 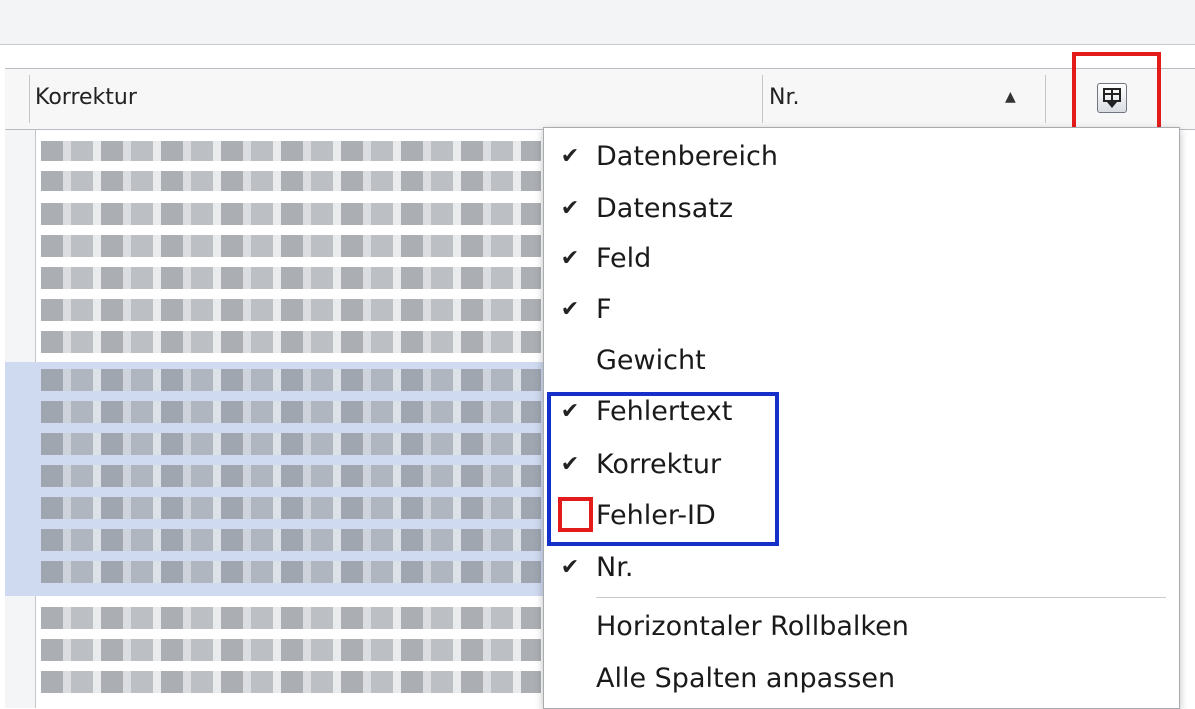 What do you see at coordinates (784, 97) in the screenshot?
I see `column-header-nr: Nr.` at bounding box center [784, 97].